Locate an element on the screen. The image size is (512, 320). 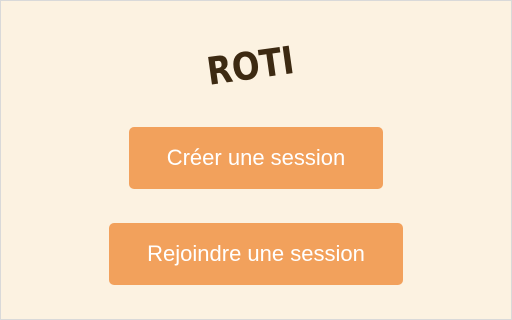
create-session-button: Créer une session is located at coordinates (256, 158).